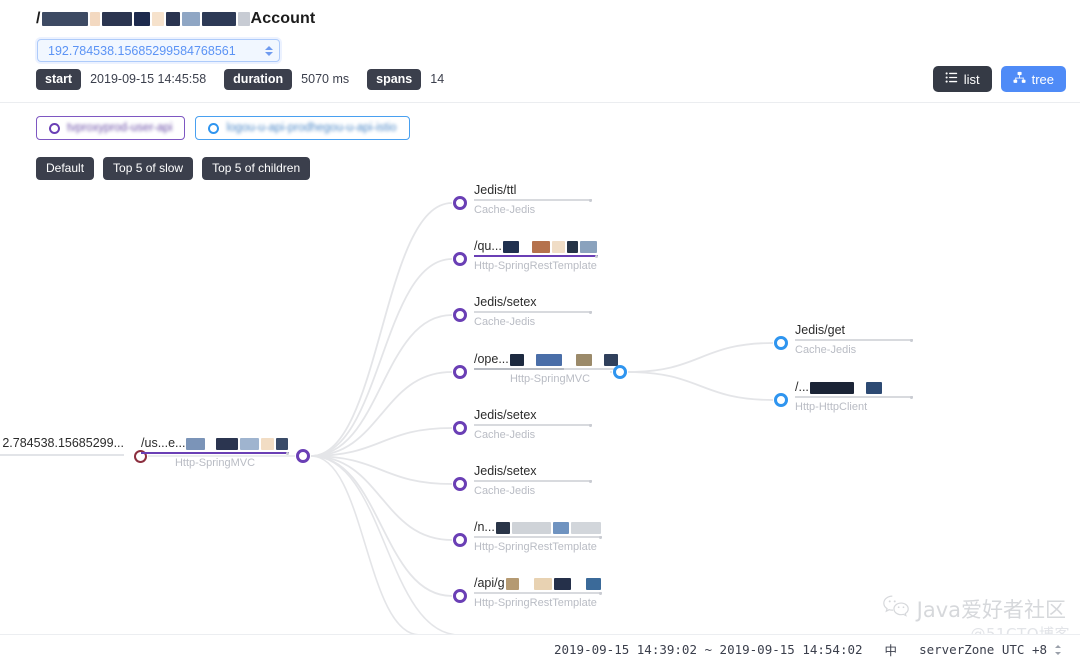 Image resolution: width=1080 pixels, height=662 pixels. Describe the element at coordinates (142, 50) in the screenshot. I see `trace-id-value: 192.784538.15685299584768561` at that location.